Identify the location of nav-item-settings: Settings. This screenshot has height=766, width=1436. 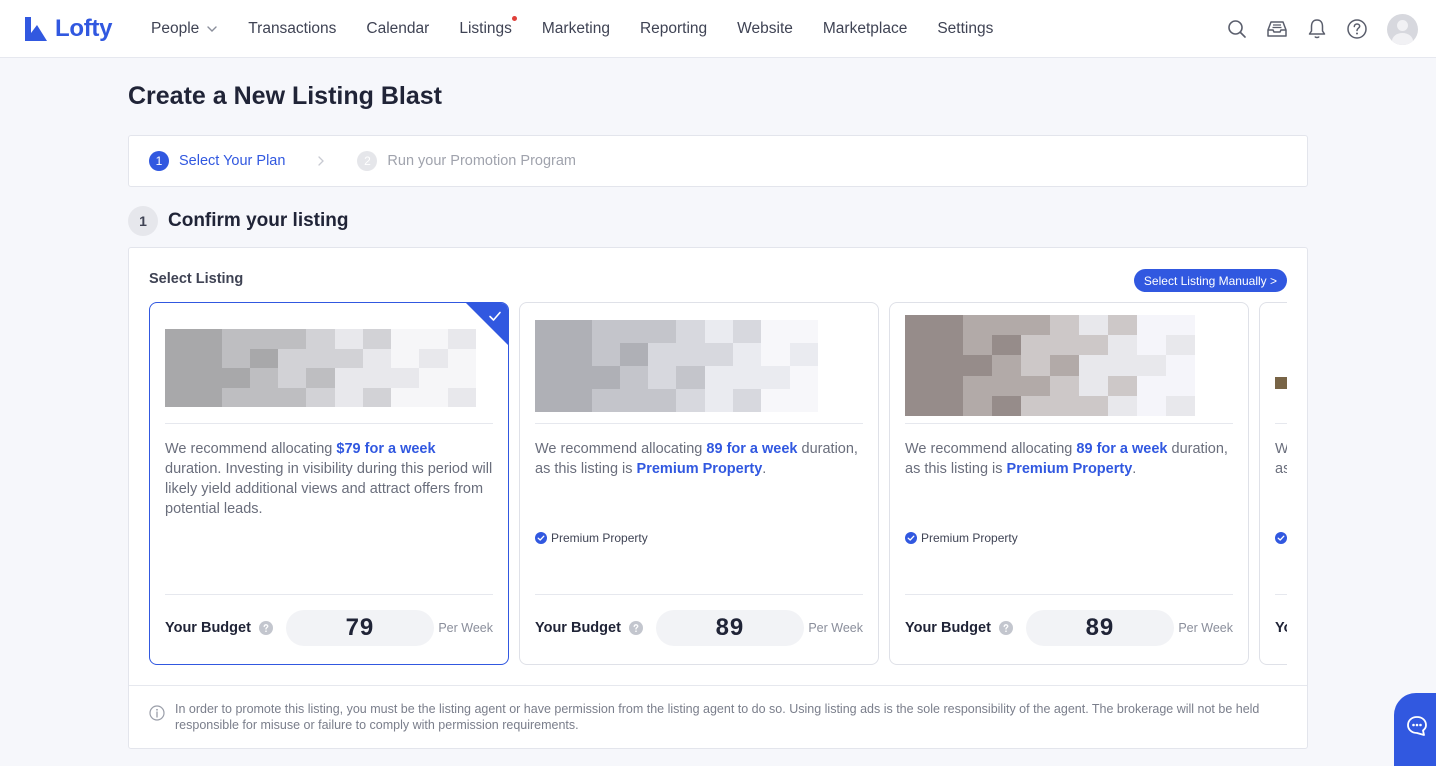
(965, 29).